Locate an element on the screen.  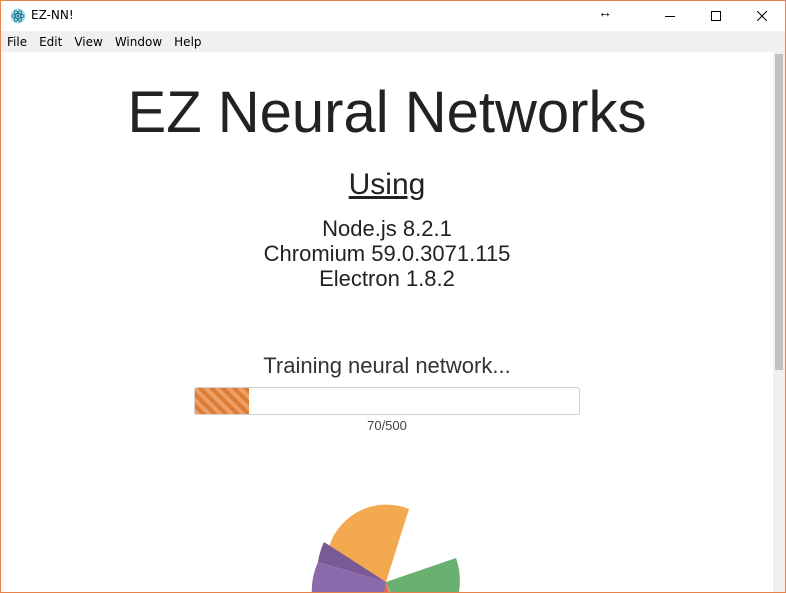
version-node: Node.js 8.2.1 is located at coordinates (387, 228).